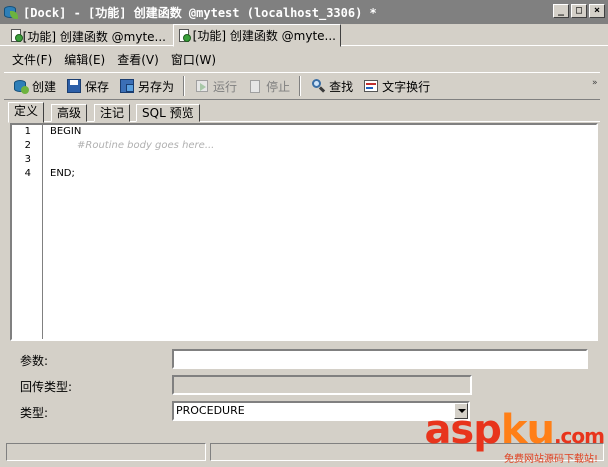 Image resolution: width=608 pixels, height=467 pixels. Describe the element at coordinates (168, 113) in the screenshot. I see `tab-sql-preview: SQL 预览` at that location.